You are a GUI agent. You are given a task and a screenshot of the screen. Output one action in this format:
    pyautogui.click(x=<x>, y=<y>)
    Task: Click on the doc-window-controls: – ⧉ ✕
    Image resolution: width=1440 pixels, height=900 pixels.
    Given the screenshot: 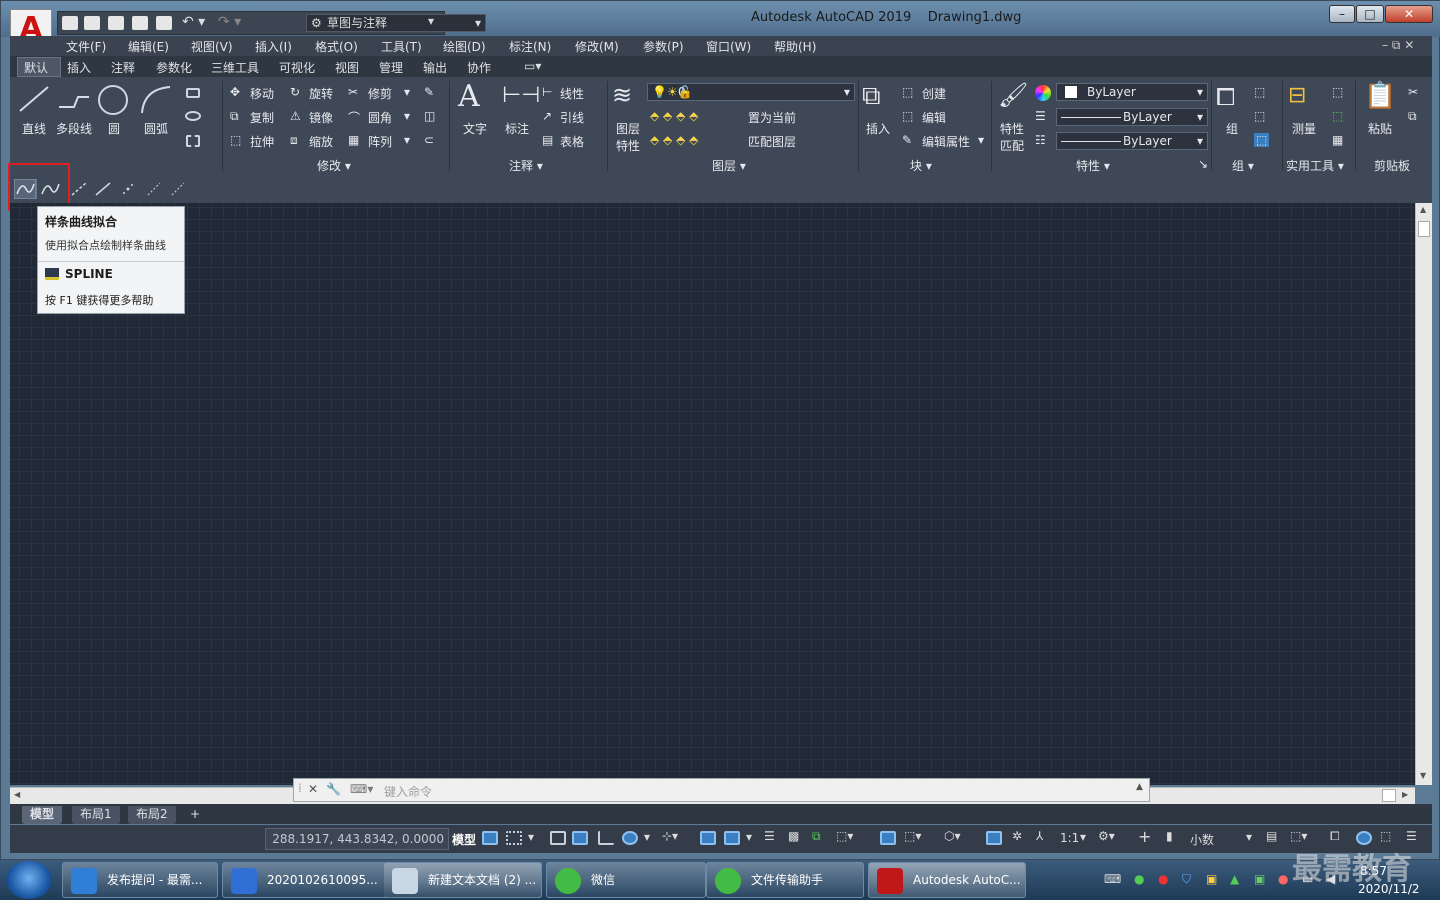 What is the action you would take?
    pyautogui.click(x=1398, y=45)
    